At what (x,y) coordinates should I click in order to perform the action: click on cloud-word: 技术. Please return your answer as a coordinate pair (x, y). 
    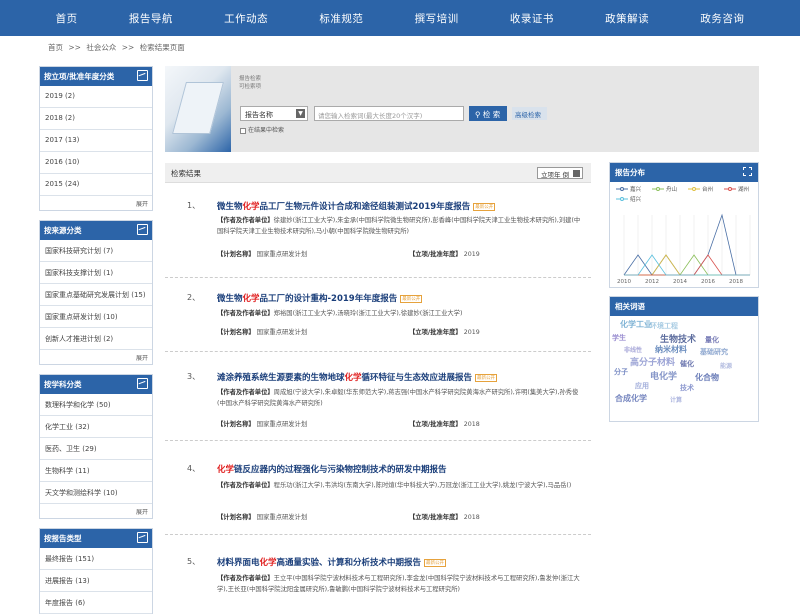
    Looking at the image, I should click on (687, 388).